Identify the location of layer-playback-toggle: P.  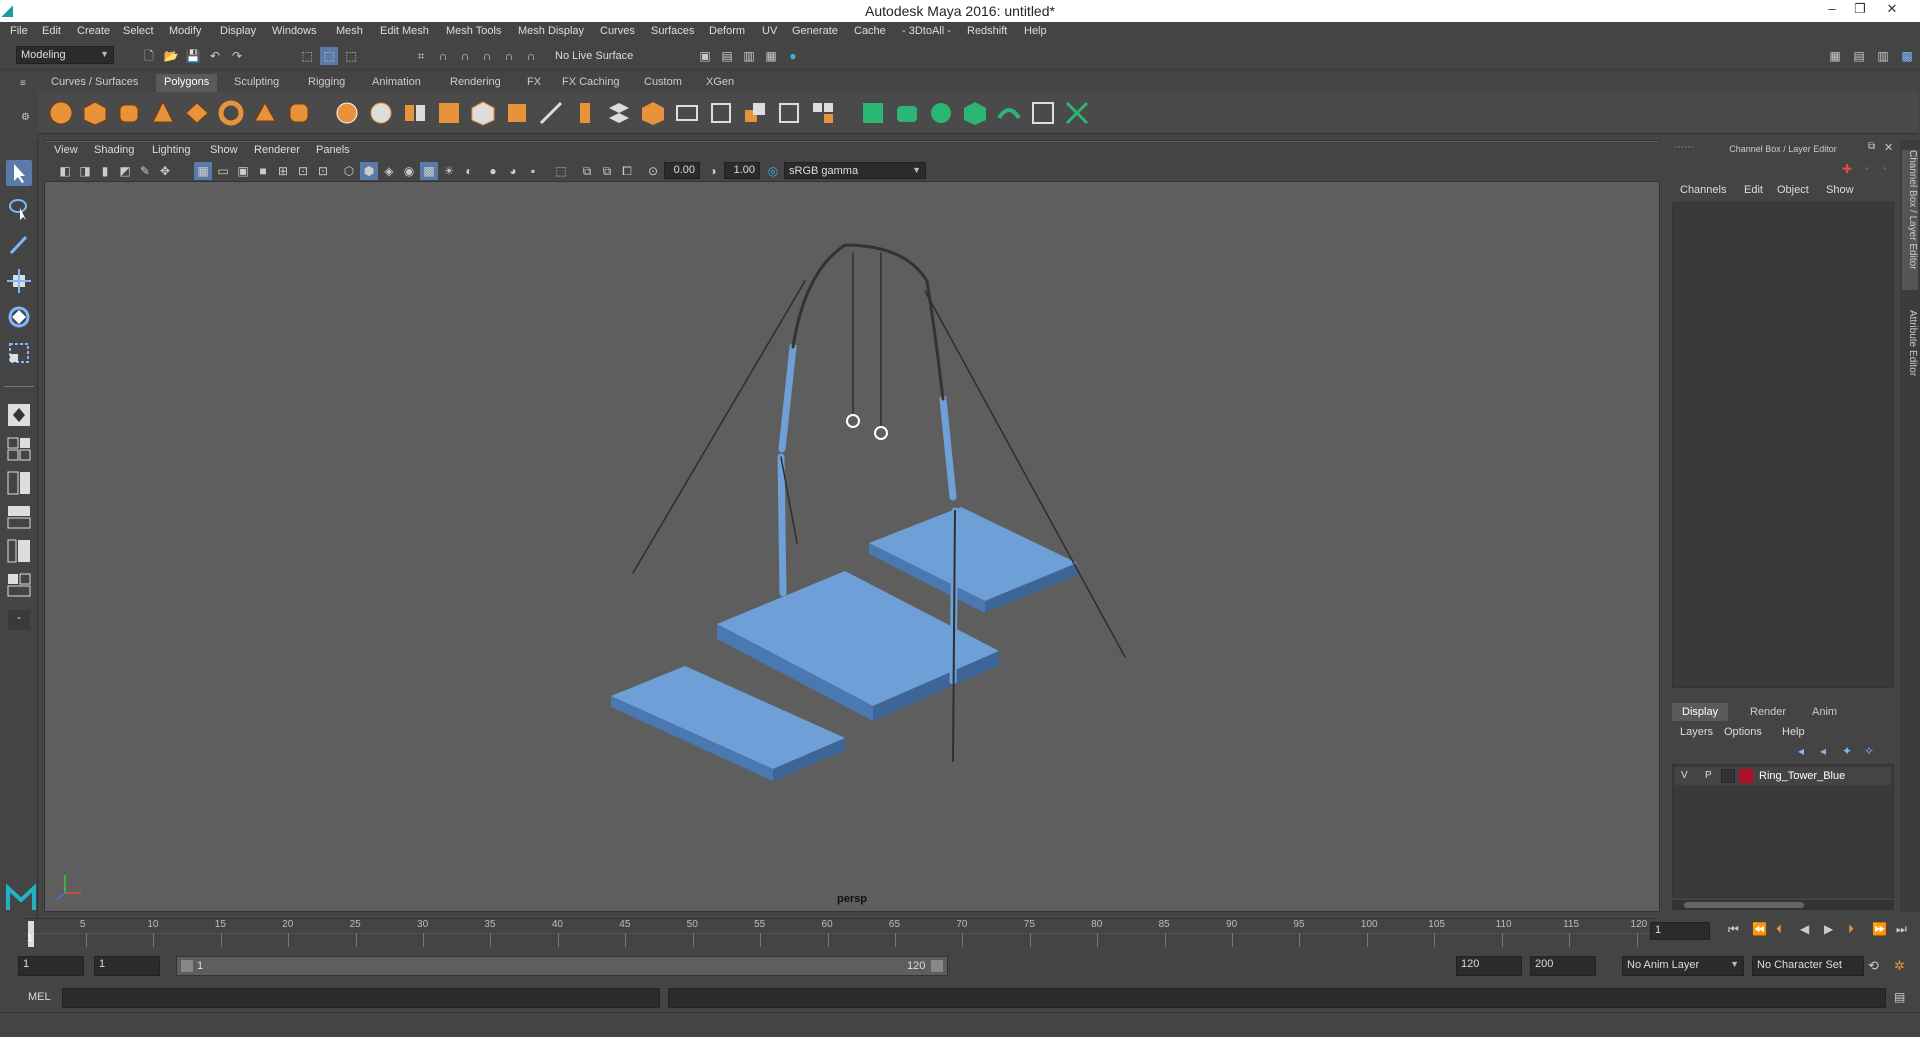
(1708, 775).